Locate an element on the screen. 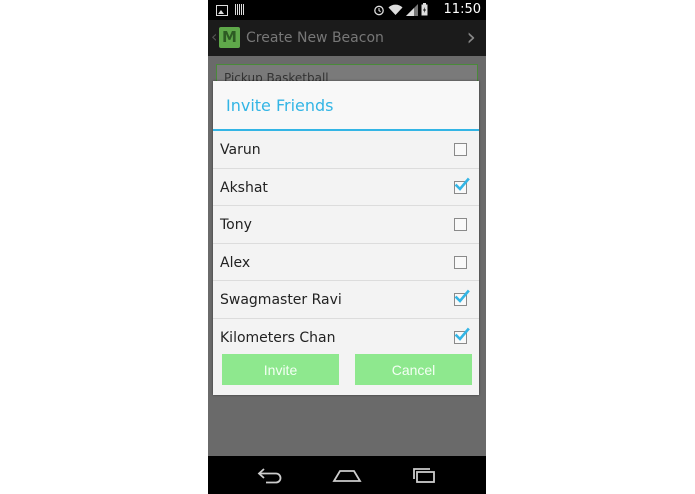 The width and height of the screenshot is (695, 494). navigation-bar is located at coordinates (347, 475).